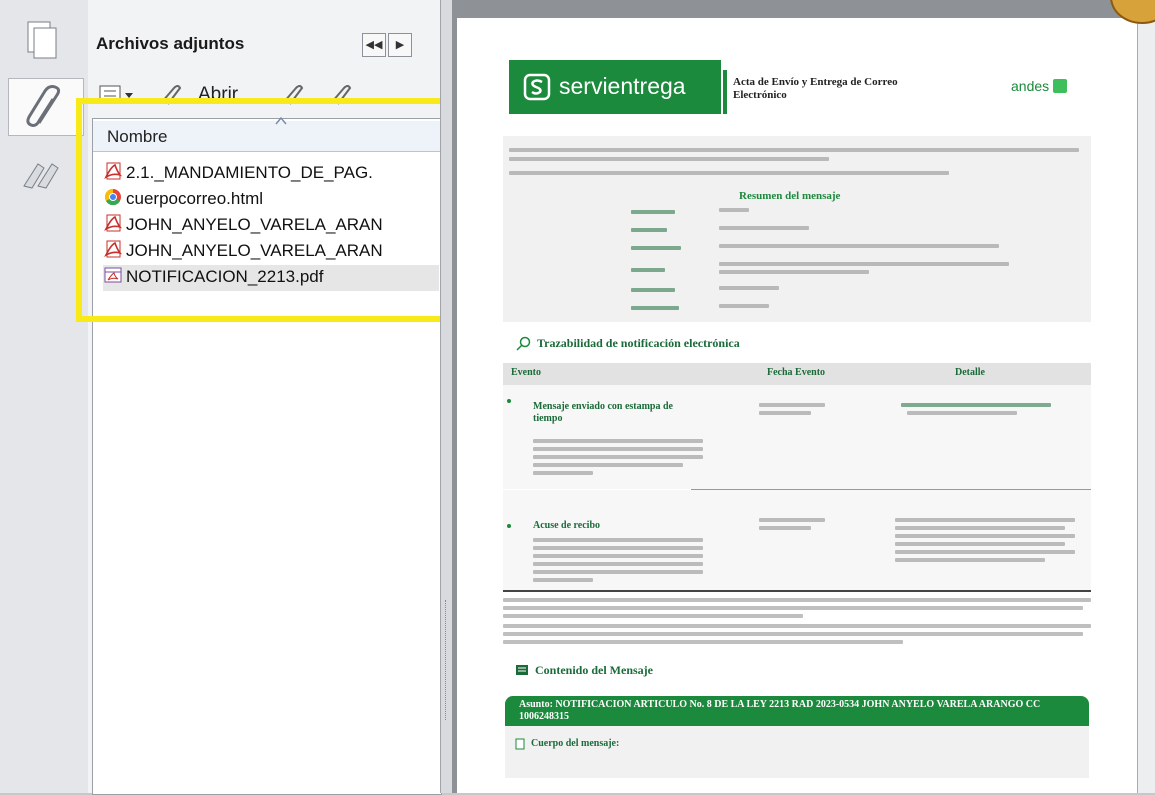 The image size is (1155, 795). What do you see at coordinates (522, 670) in the screenshot?
I see `message-icon` at bounding box center [522, 670].